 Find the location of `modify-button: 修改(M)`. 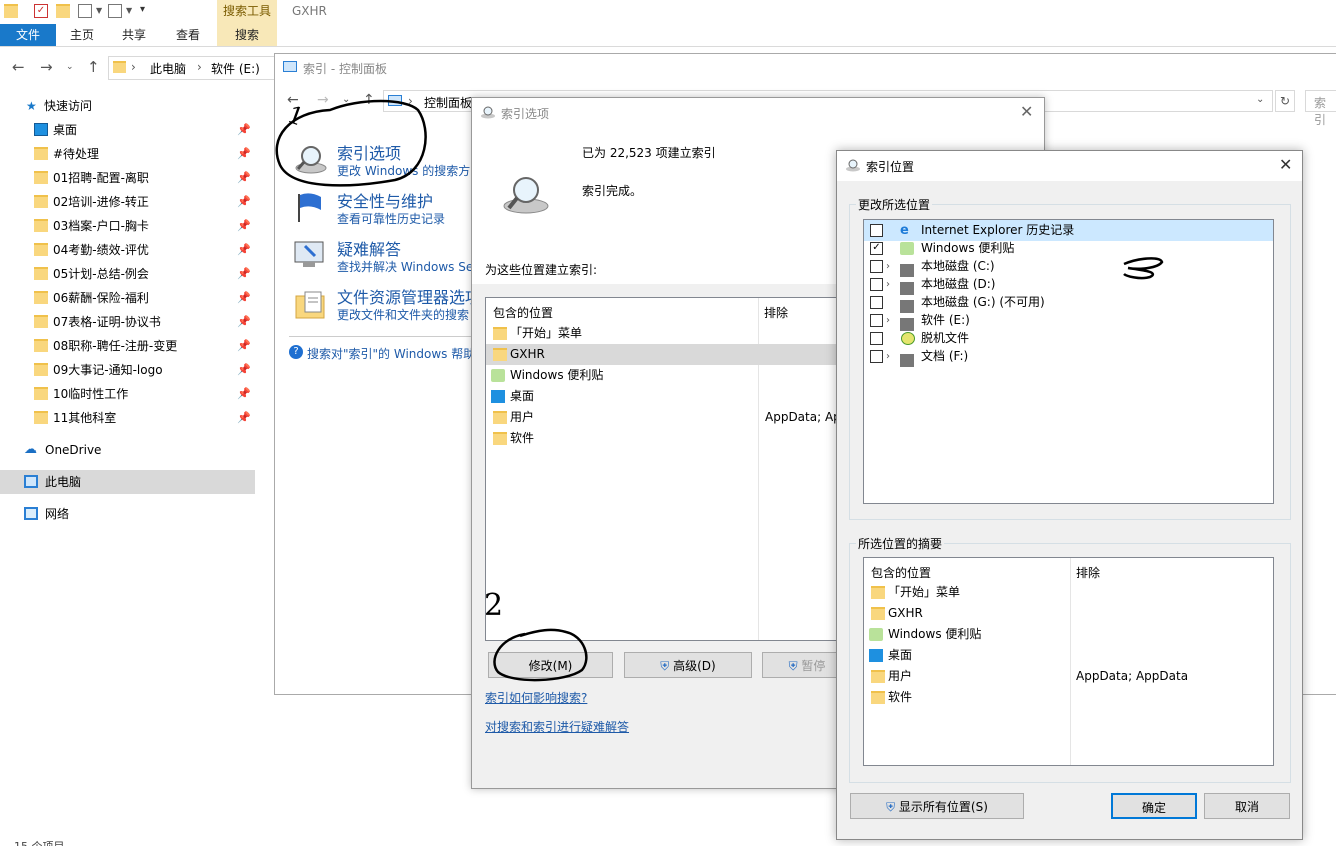

modify-button: 修改(M) is located at coordinates (550, 665).